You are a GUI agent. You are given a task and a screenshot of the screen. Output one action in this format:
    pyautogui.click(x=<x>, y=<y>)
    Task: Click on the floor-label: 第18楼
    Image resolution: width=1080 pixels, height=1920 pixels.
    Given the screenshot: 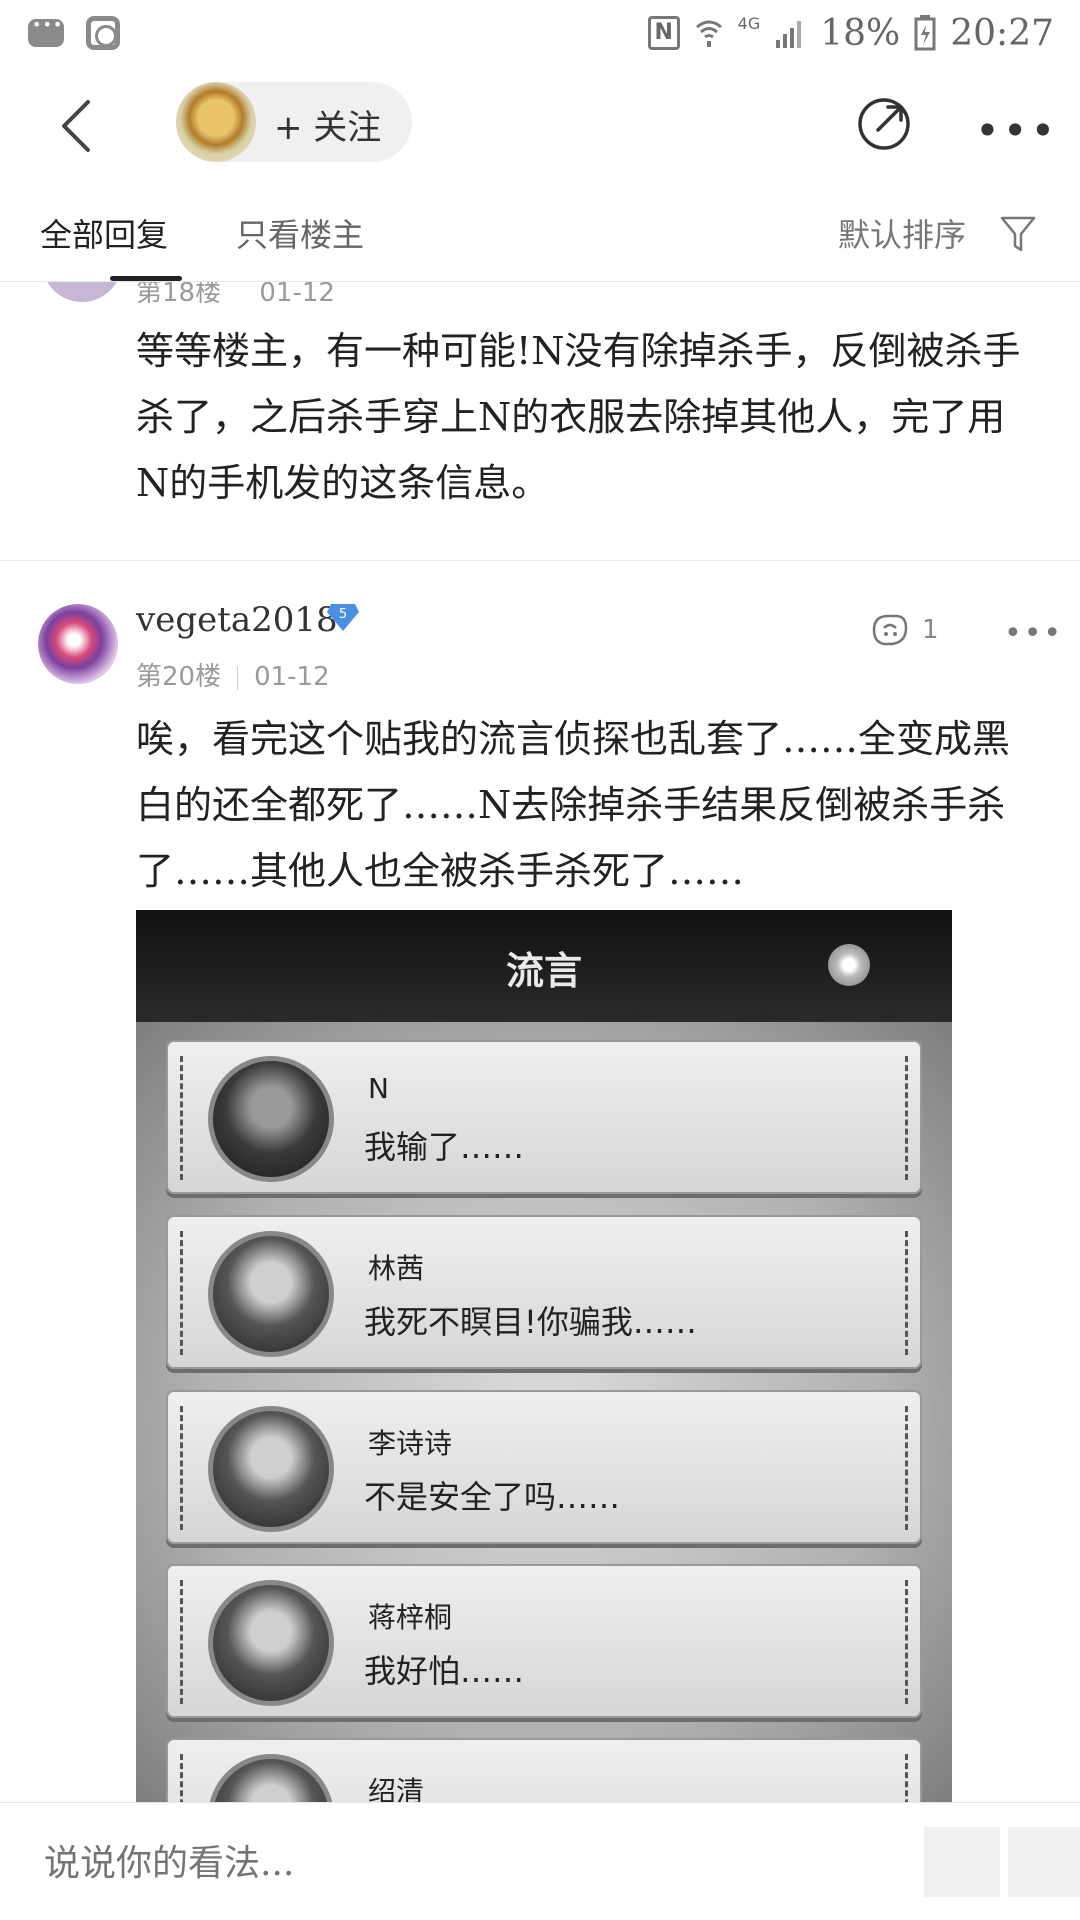 What is the action you would take?
    pyautogui.click(x=179, y=295)
    